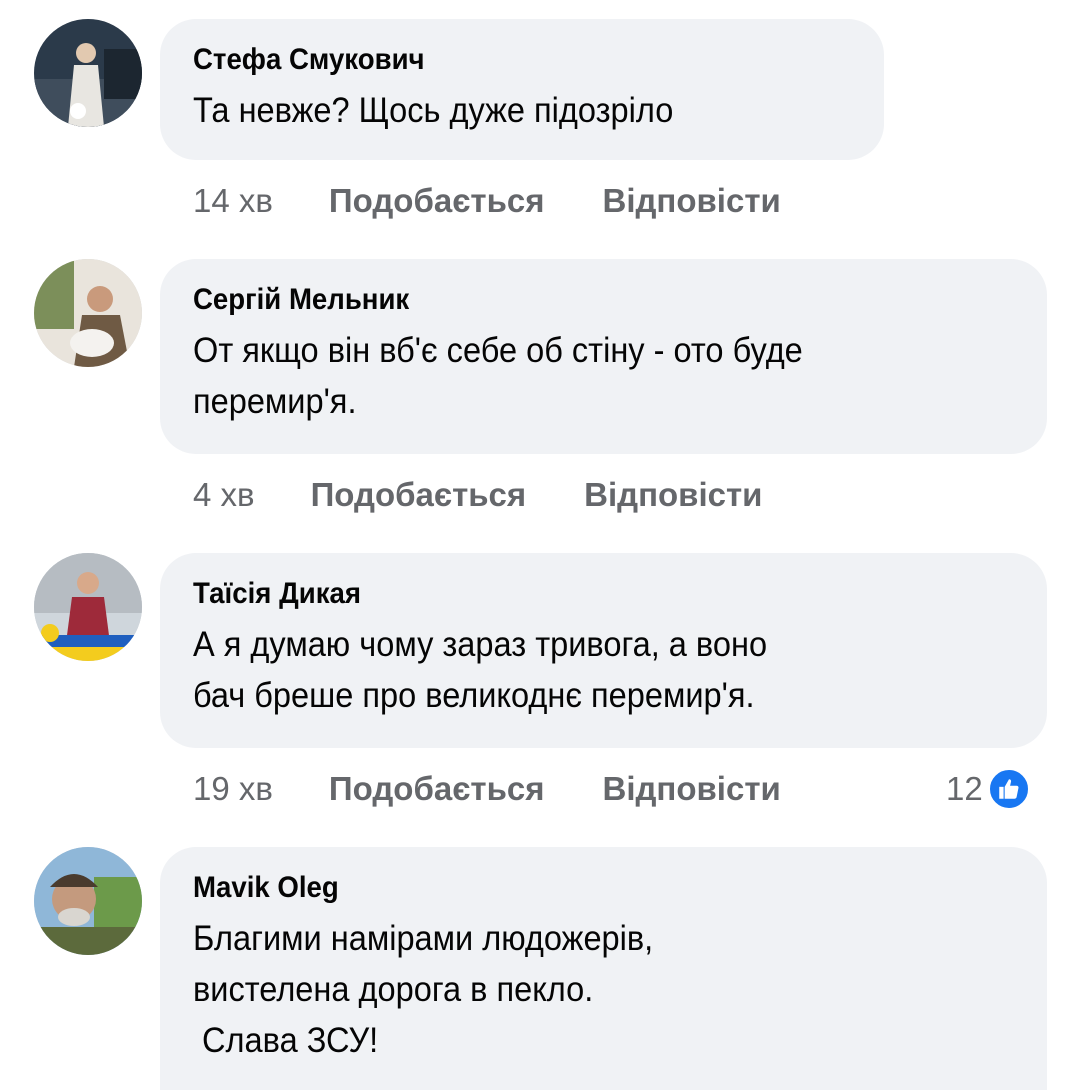 The width and height of the screenshot is (1080, 1090). Describe the element at coordinates (496, 60) in the screenshot. I see `comment-author: Стефа Смукович` at that location.